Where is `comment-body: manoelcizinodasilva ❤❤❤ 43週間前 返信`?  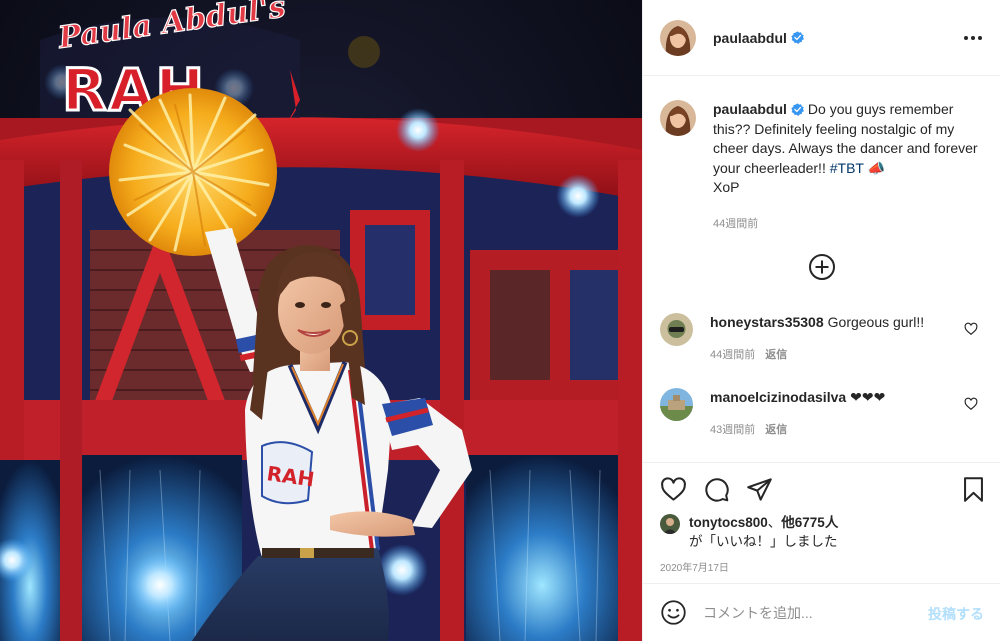
comment-body: manoelcizinodasilva ❤❤❤ 43週間前 返信 is located at coordinates (830, 412).